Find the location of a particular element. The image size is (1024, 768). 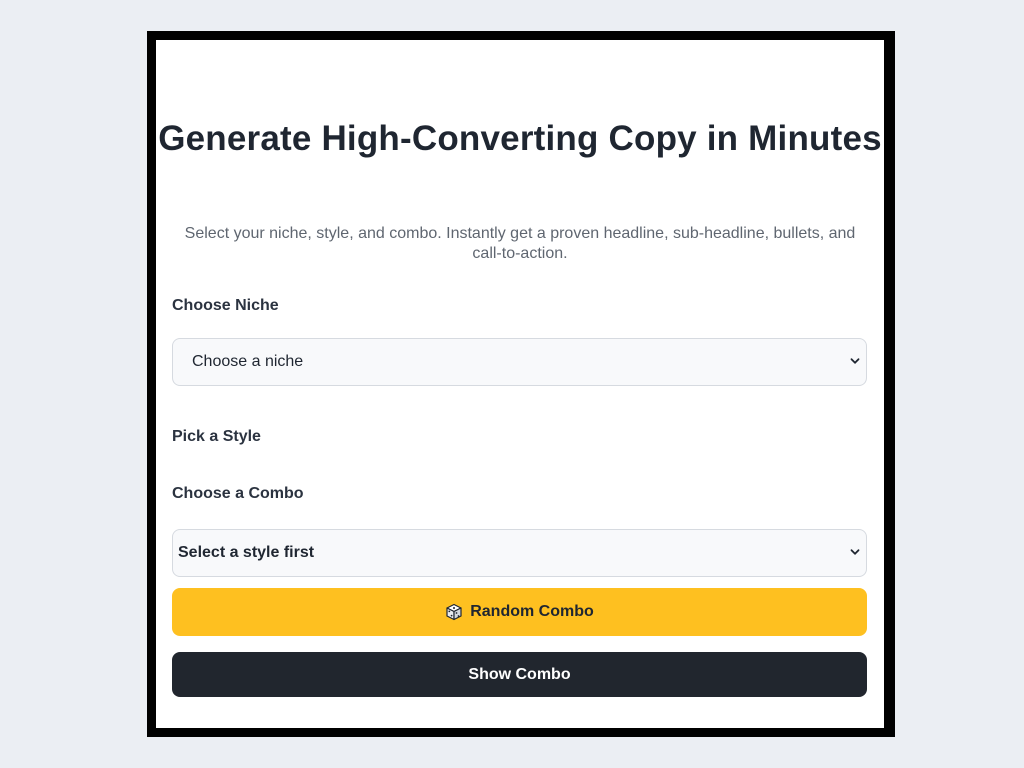

show-combo-button: Show Combo is located at coordinates (519, 674).